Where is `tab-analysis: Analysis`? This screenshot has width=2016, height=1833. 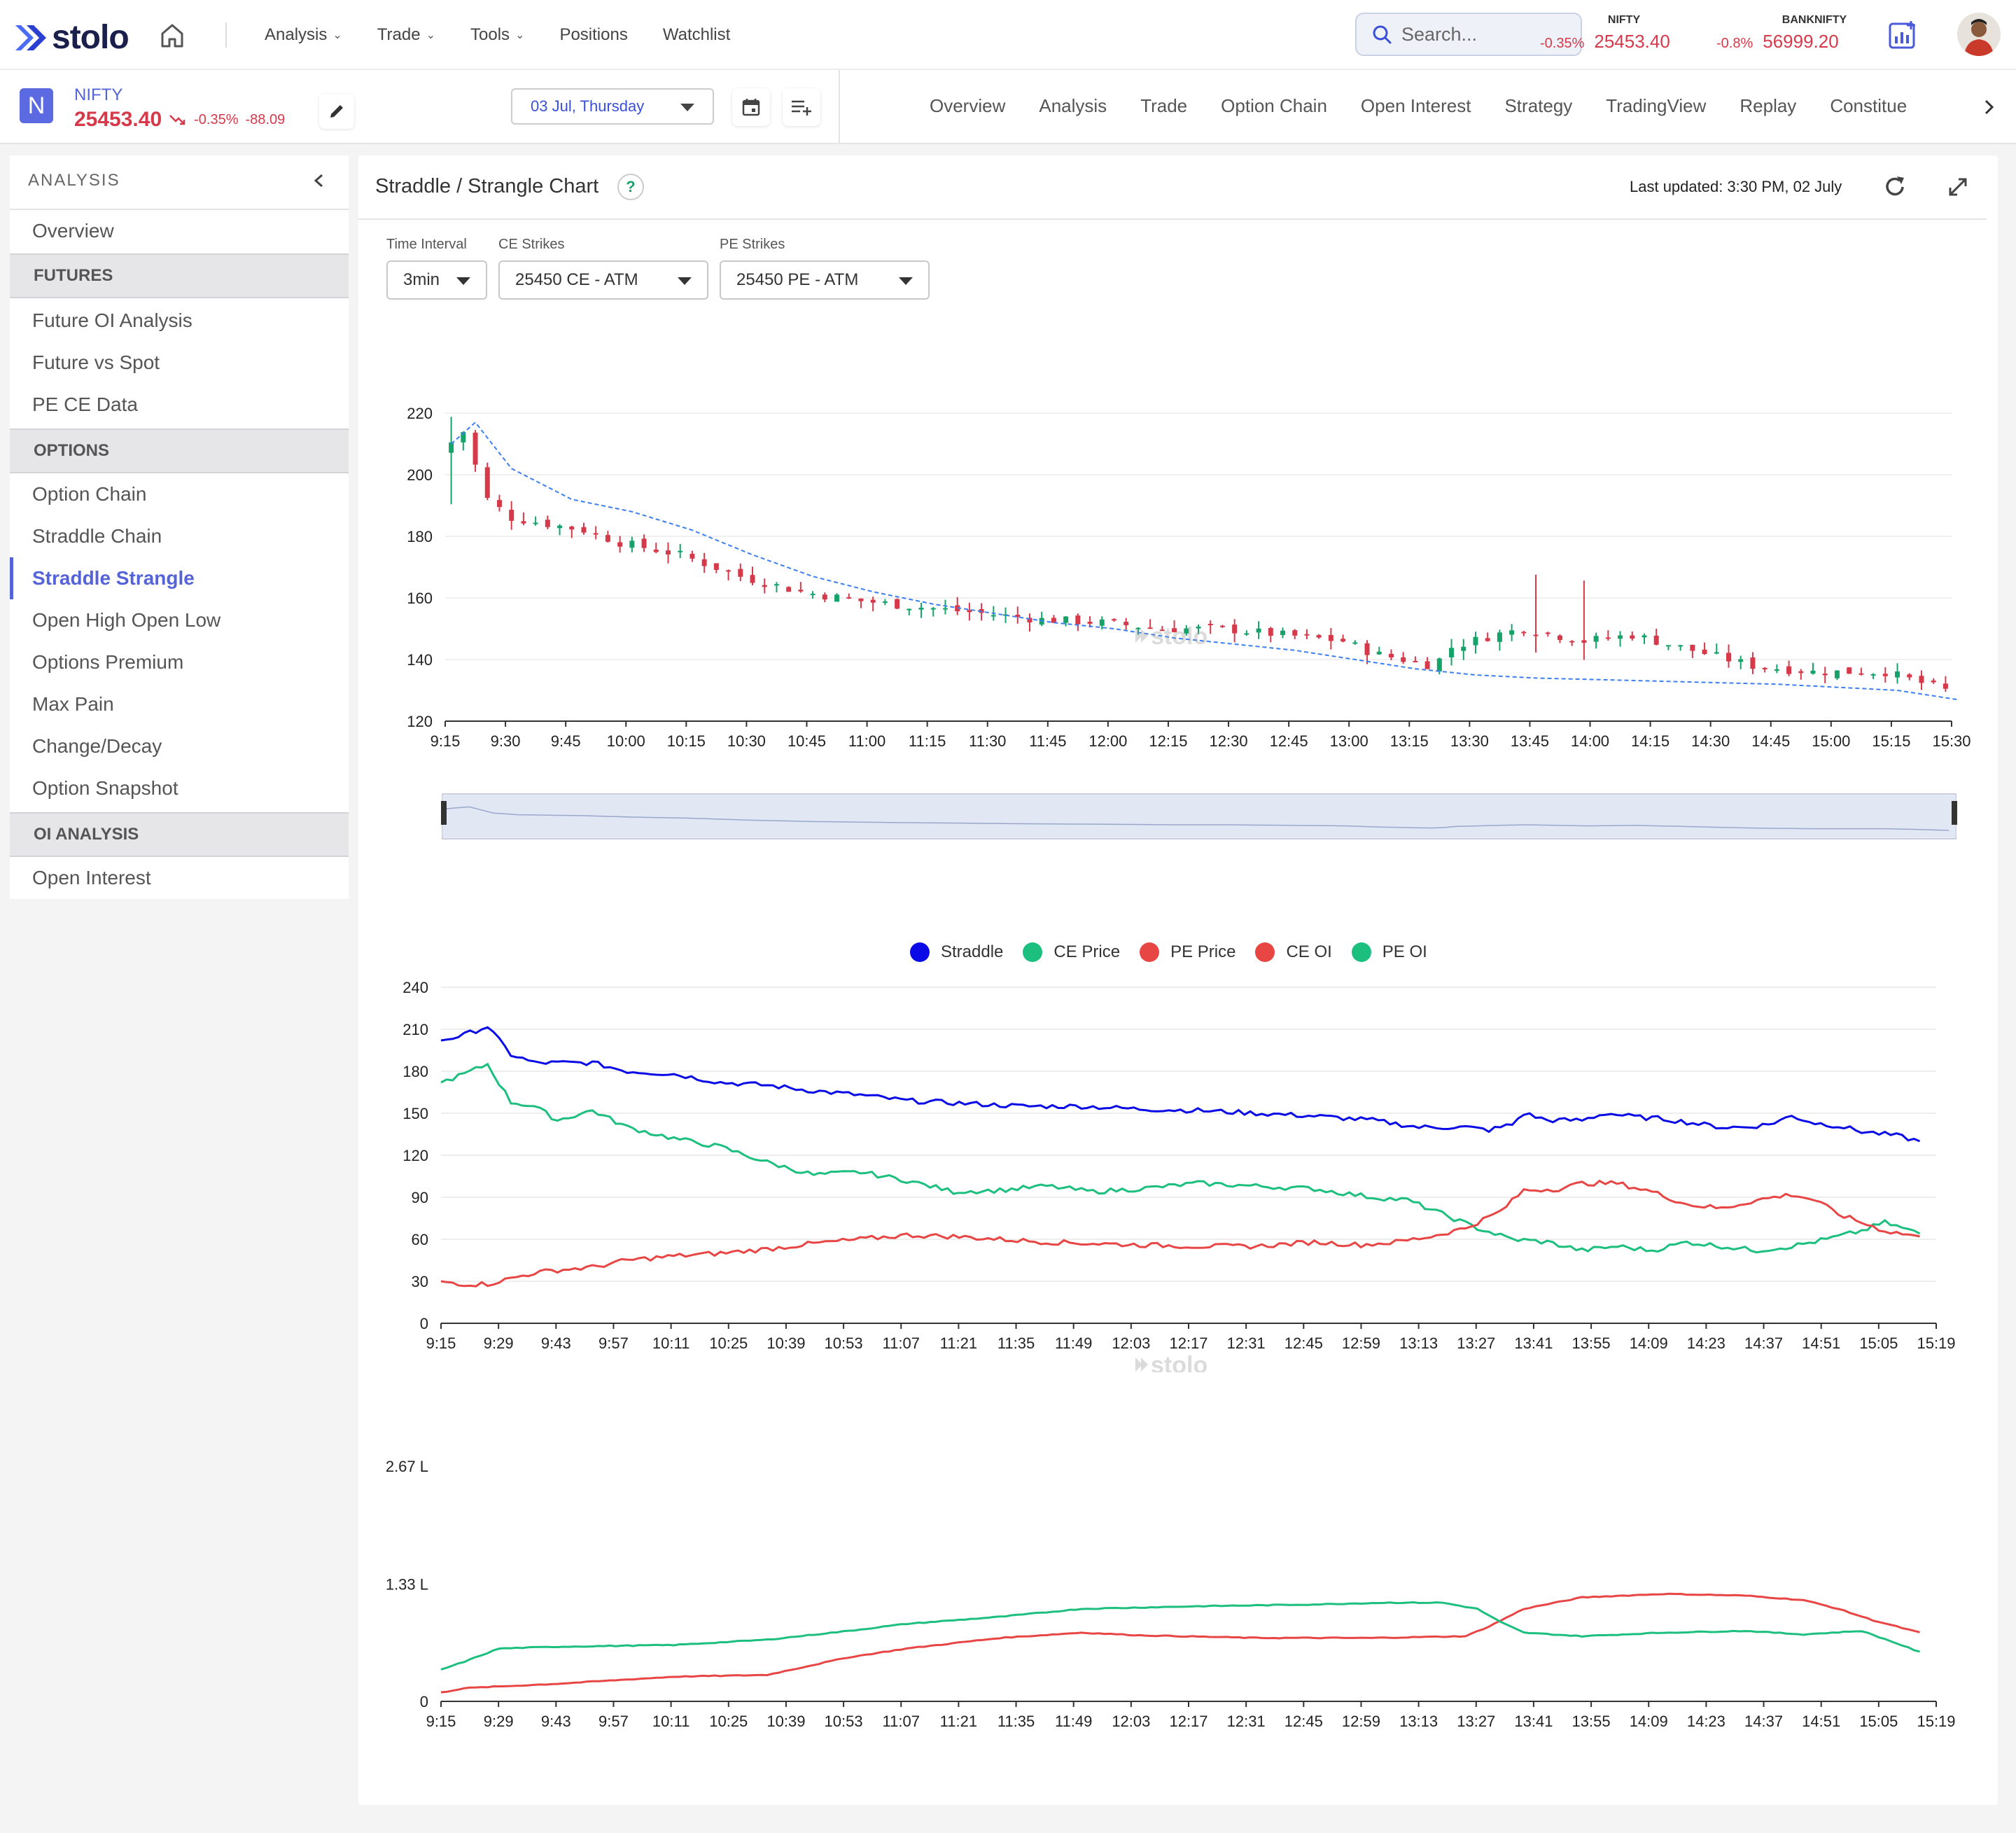
tab-analysis: Analysis is located at coordinates (1073, 106).